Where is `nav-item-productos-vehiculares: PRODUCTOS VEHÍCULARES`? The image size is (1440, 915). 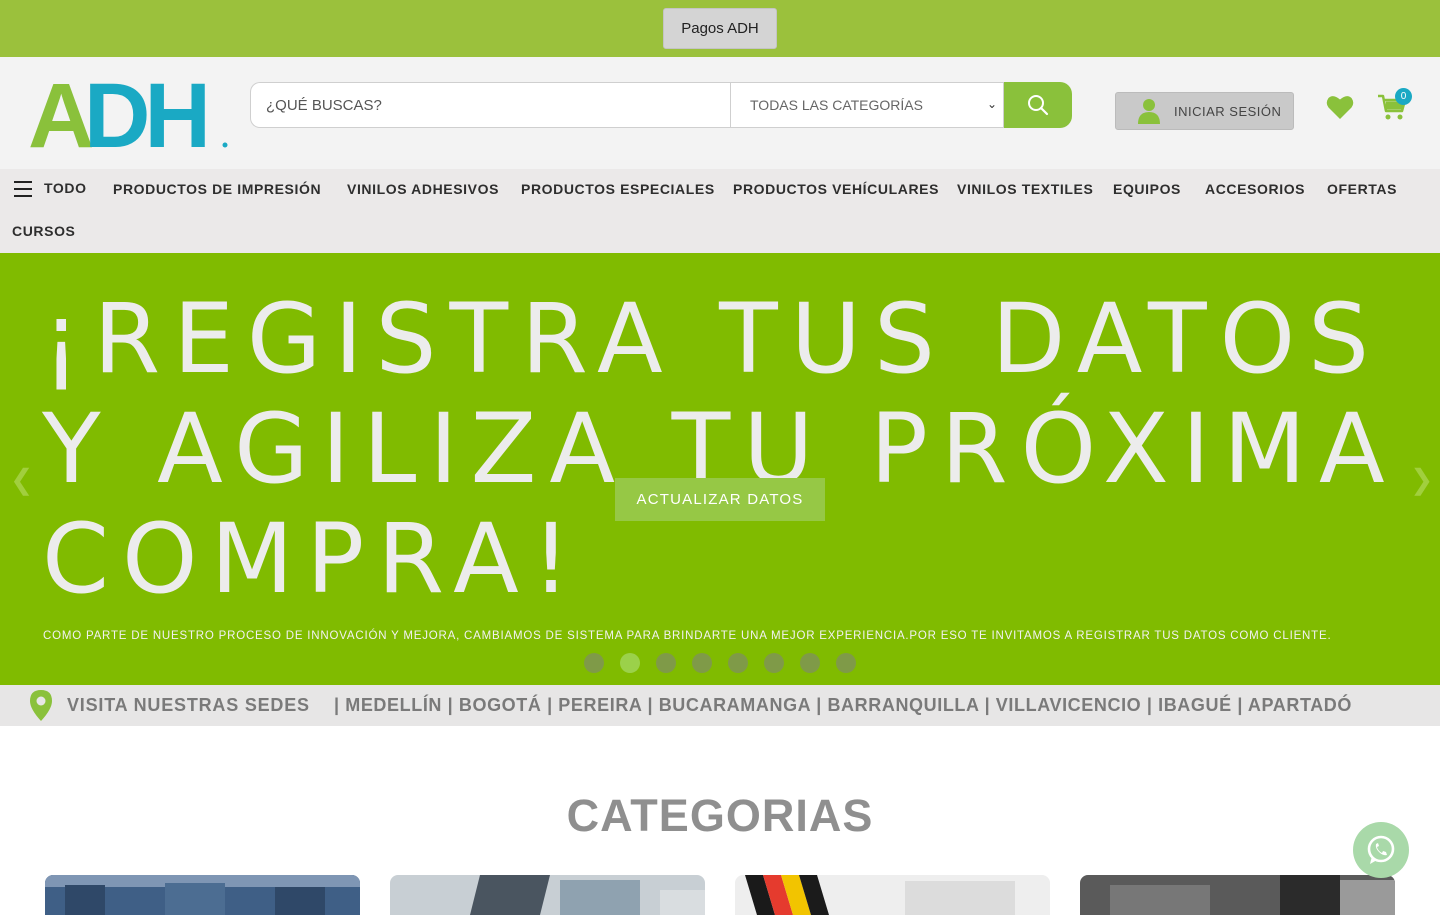
nav-item-productos-vehiculares: PRODUCTOS VEHÍCULARES is located at coordinates (836, 189).